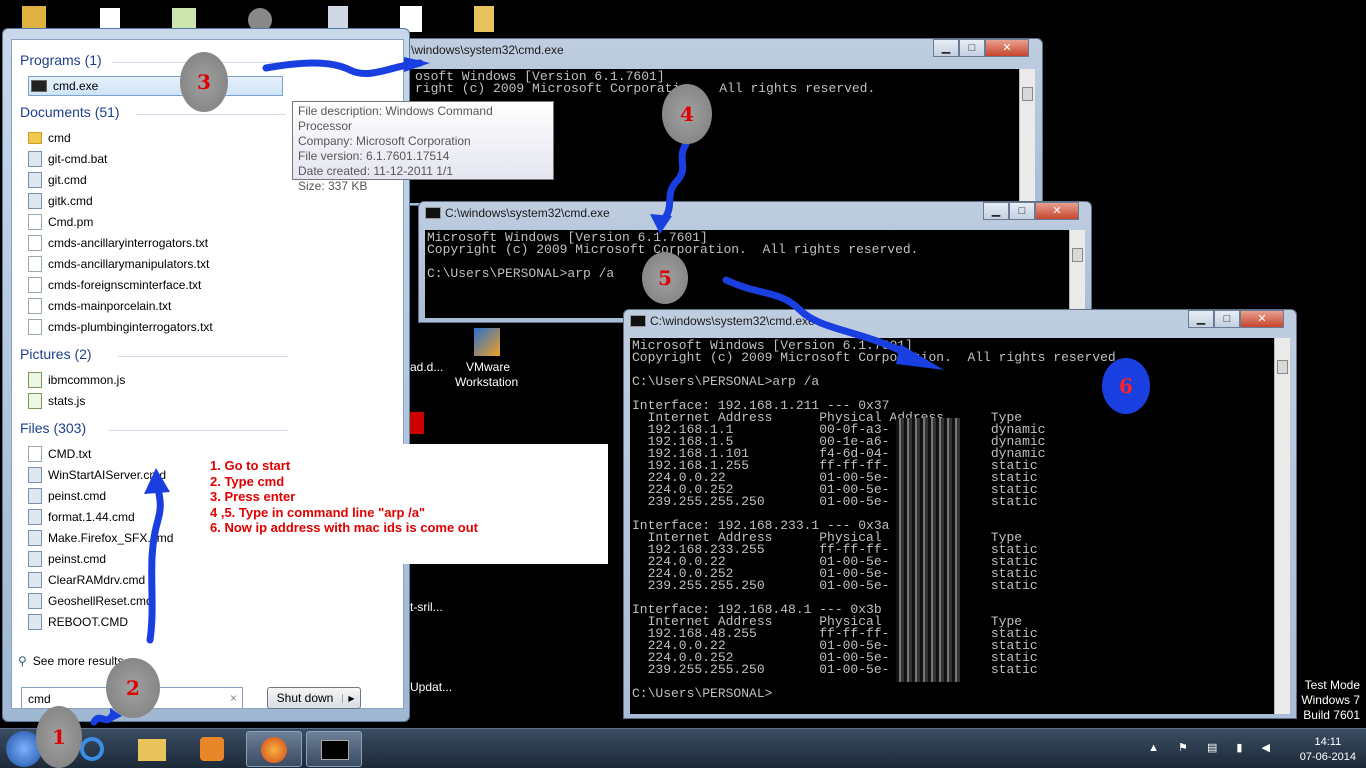  I want to click on taskbar-cmd-icon, so click(334, 749).